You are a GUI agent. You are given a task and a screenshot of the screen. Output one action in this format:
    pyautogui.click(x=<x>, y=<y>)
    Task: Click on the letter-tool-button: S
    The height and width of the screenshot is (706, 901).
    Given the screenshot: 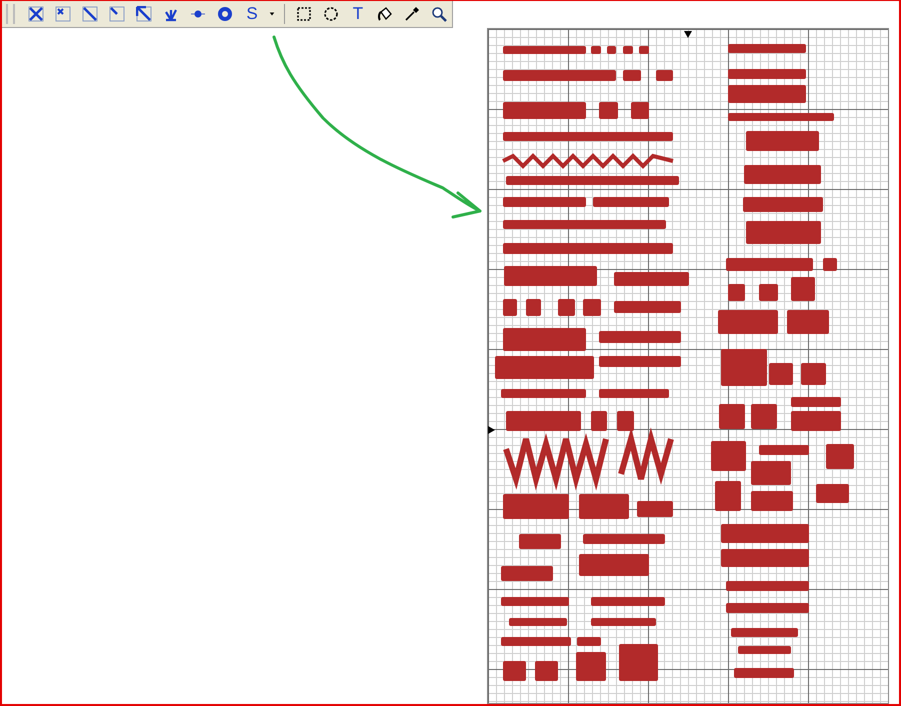 What is the action you would take?
    pyautogui.click(x=252, y=14)
    